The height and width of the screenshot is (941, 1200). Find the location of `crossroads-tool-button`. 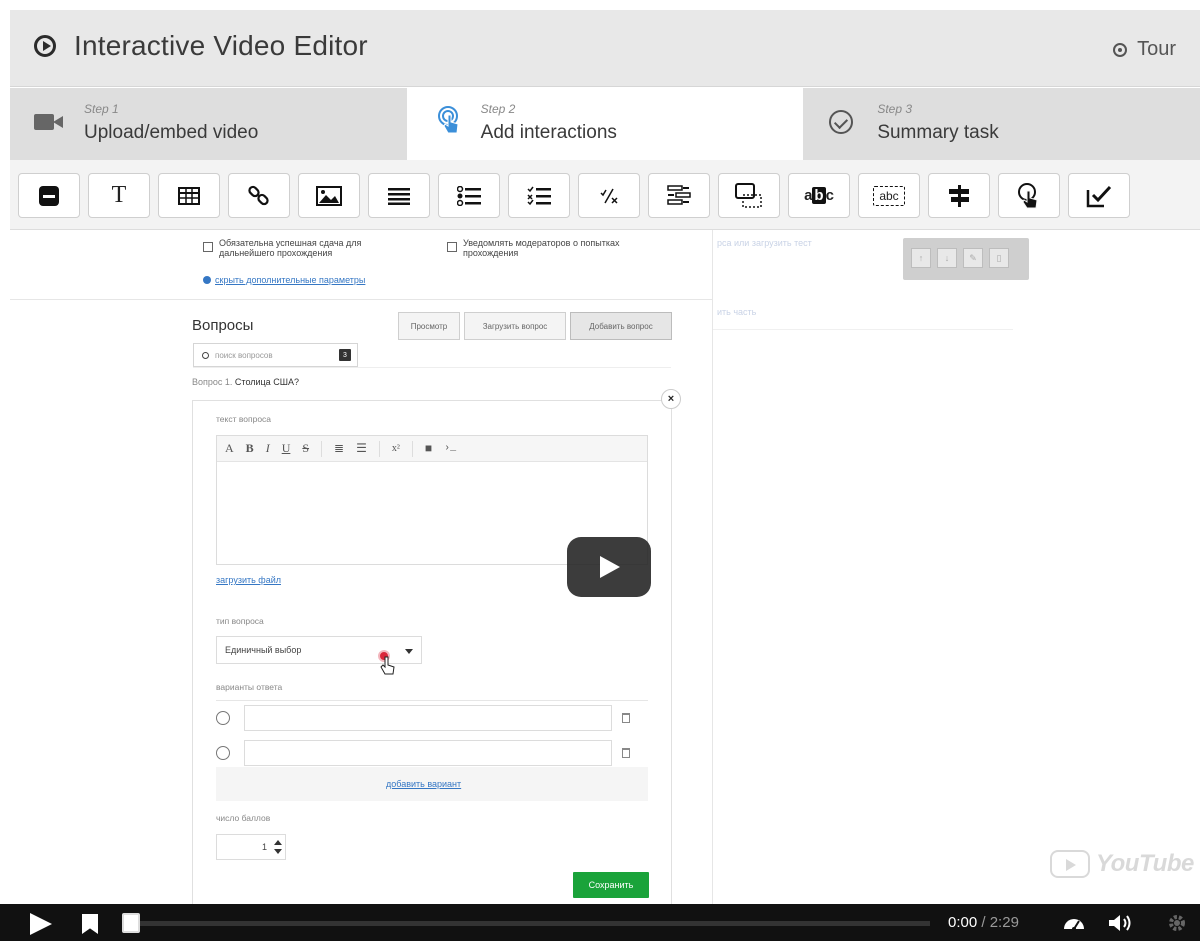

crossroads-tool-button is located at coordinates (959, 195).